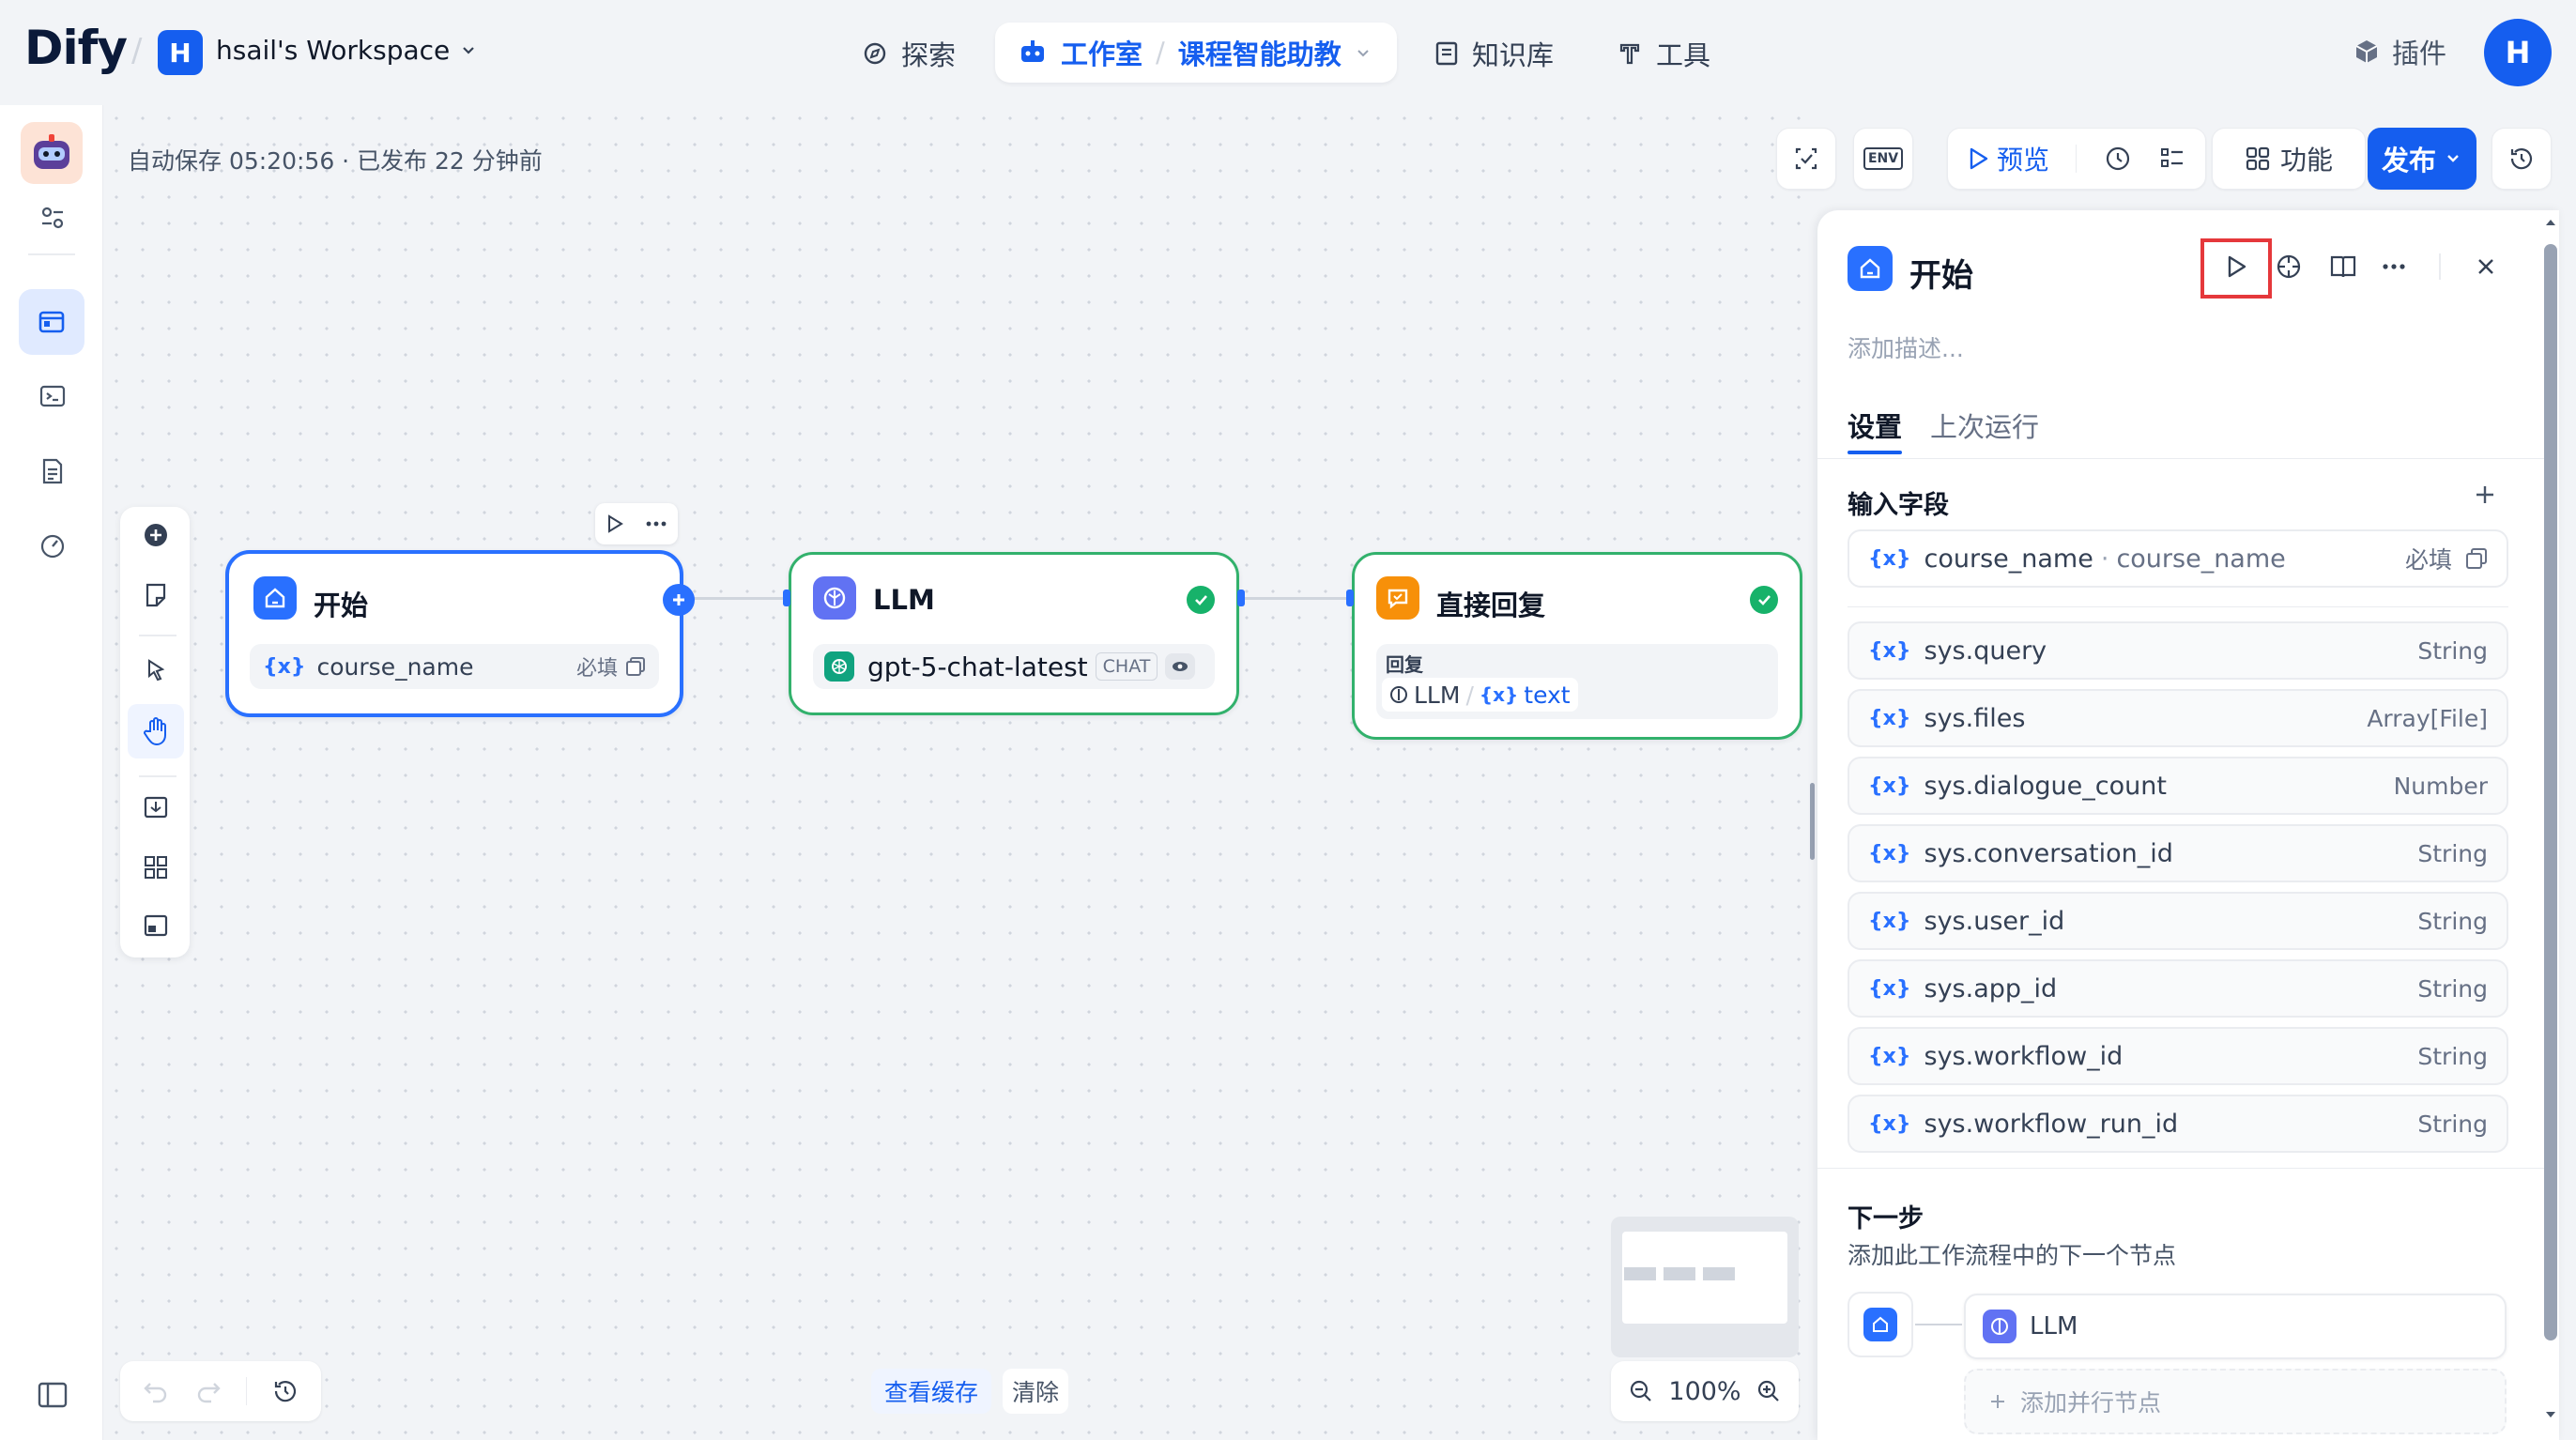 The image size is (2576, 1440). What do you see at coordinates (180, 53) in the screenshot?
I see `workspace-badge: H` at bounding box center [180, 53].